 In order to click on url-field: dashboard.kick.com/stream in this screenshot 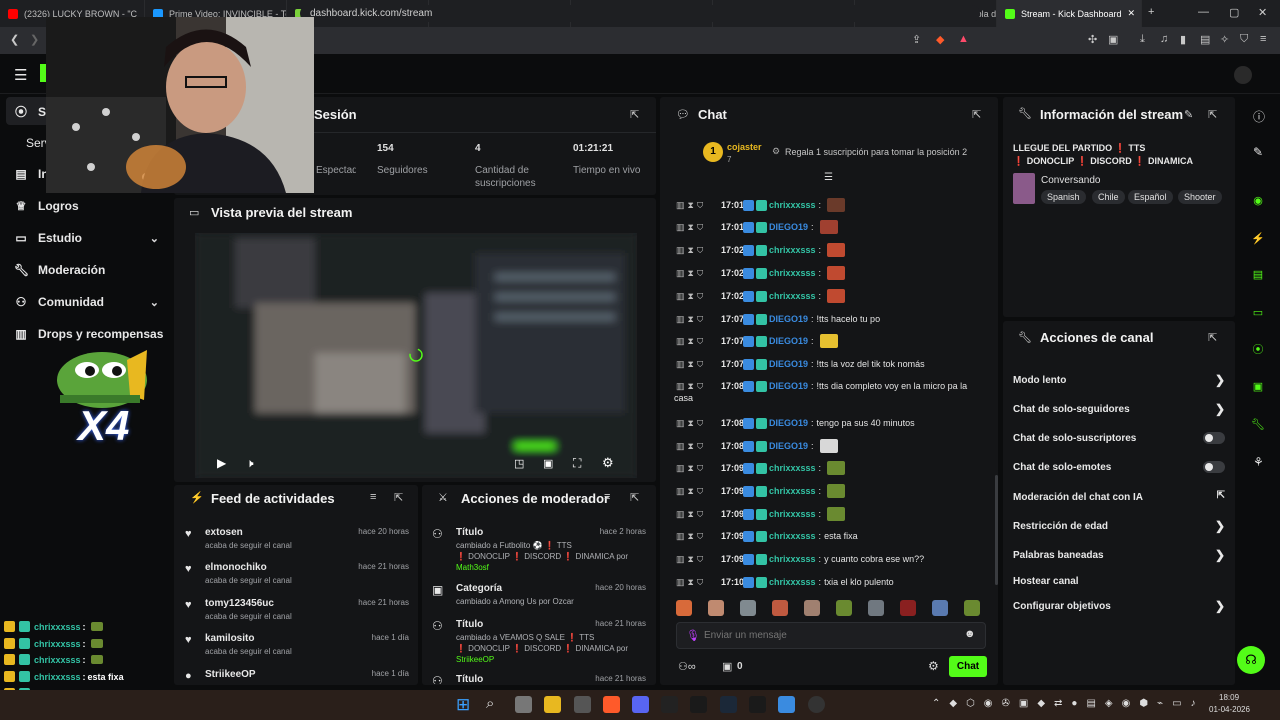, I will do `click(640, 13)`.